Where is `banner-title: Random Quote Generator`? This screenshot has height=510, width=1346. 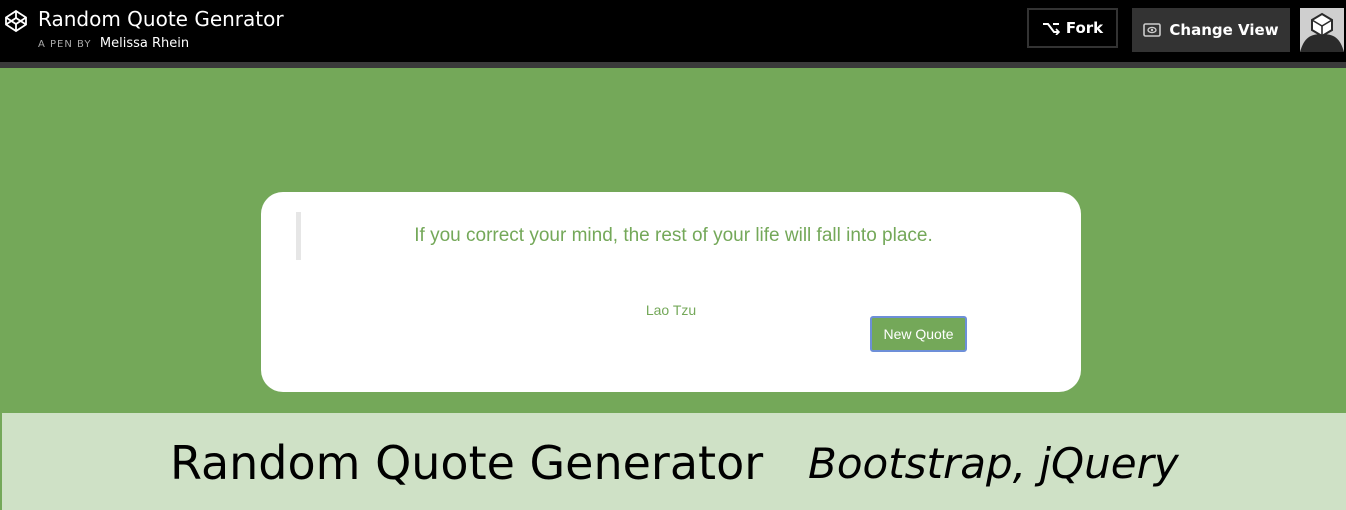
banner-title: Random Quote Generator is located at coordinates (467, 463).